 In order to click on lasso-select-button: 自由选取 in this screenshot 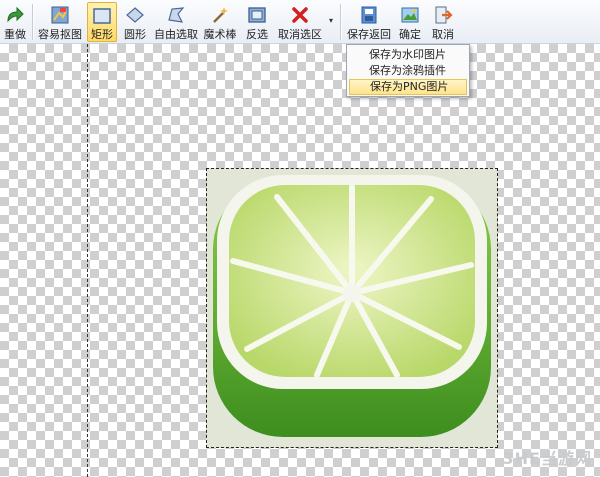, I will do `click(176, 22)`.